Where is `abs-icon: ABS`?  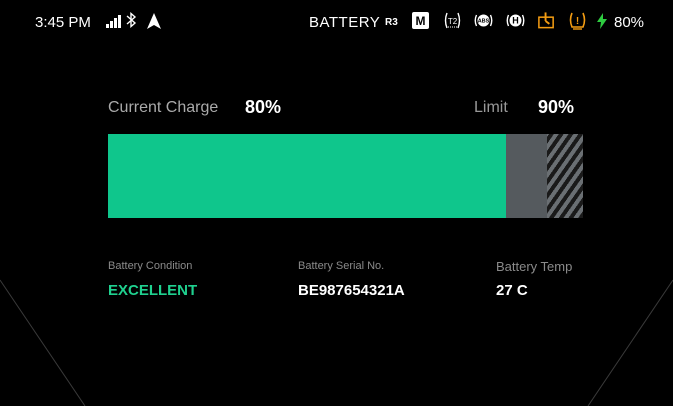
abs-icon: ABS is located at coordinates (483, 20).